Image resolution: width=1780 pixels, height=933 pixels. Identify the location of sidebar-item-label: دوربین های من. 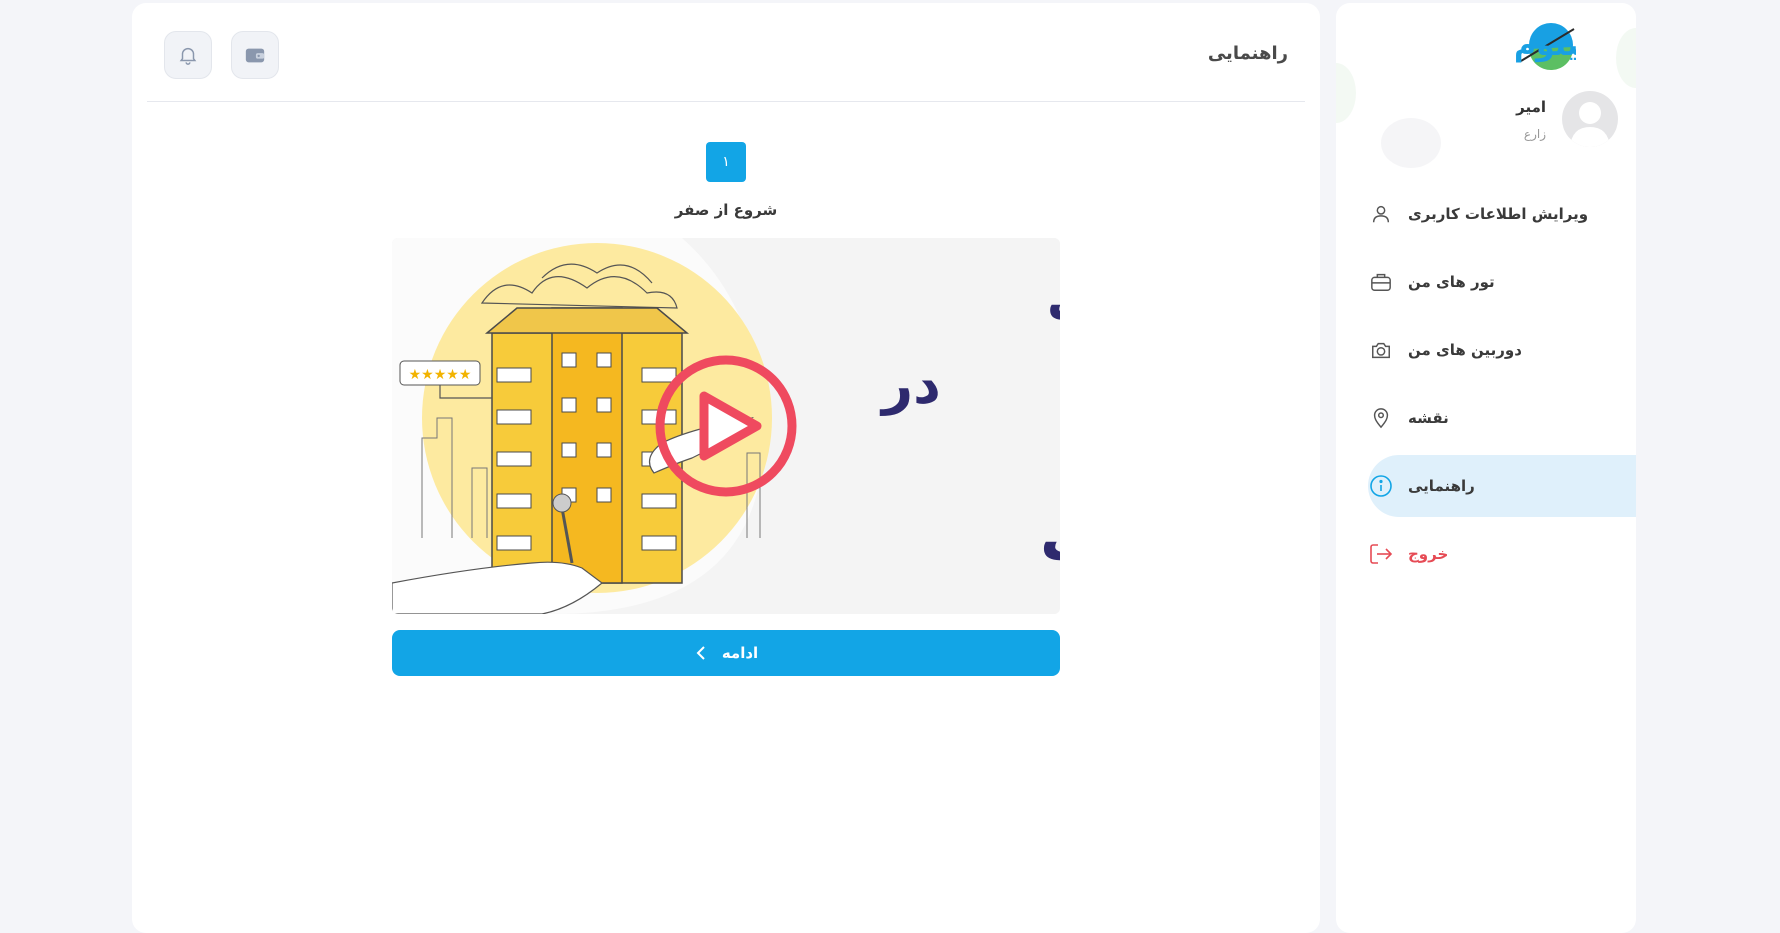
(1465, 350).